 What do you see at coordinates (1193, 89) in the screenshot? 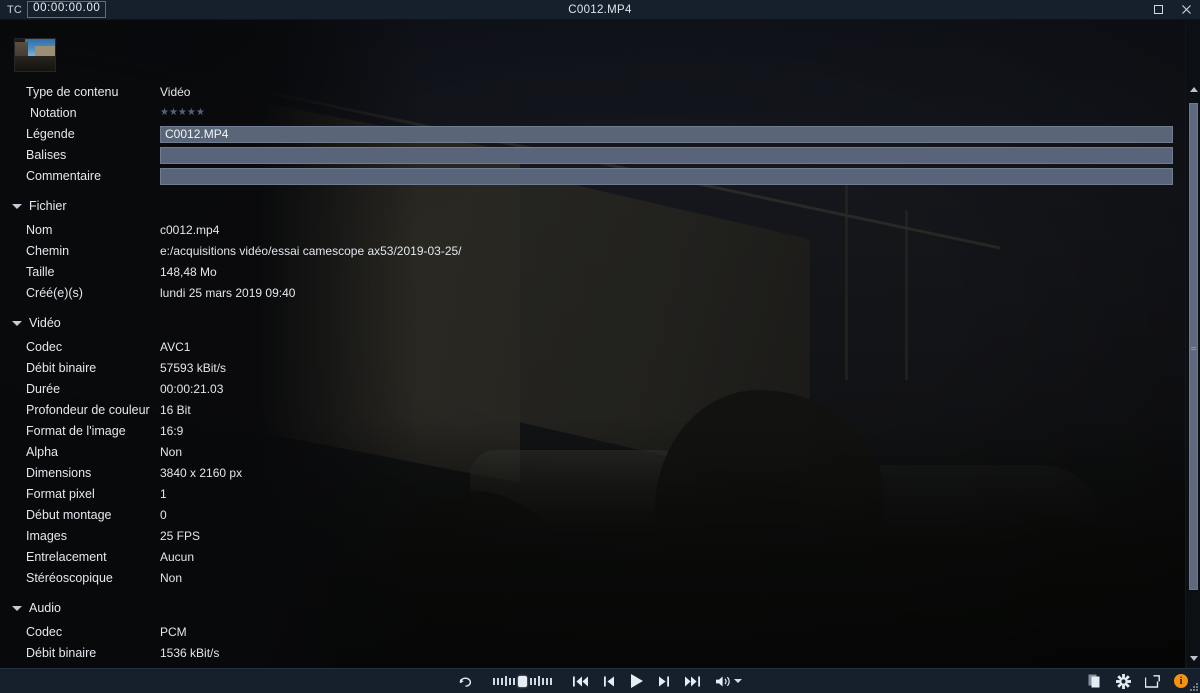
I see `scroll-up-arrow-icon` at bounding box center [1193, 89].